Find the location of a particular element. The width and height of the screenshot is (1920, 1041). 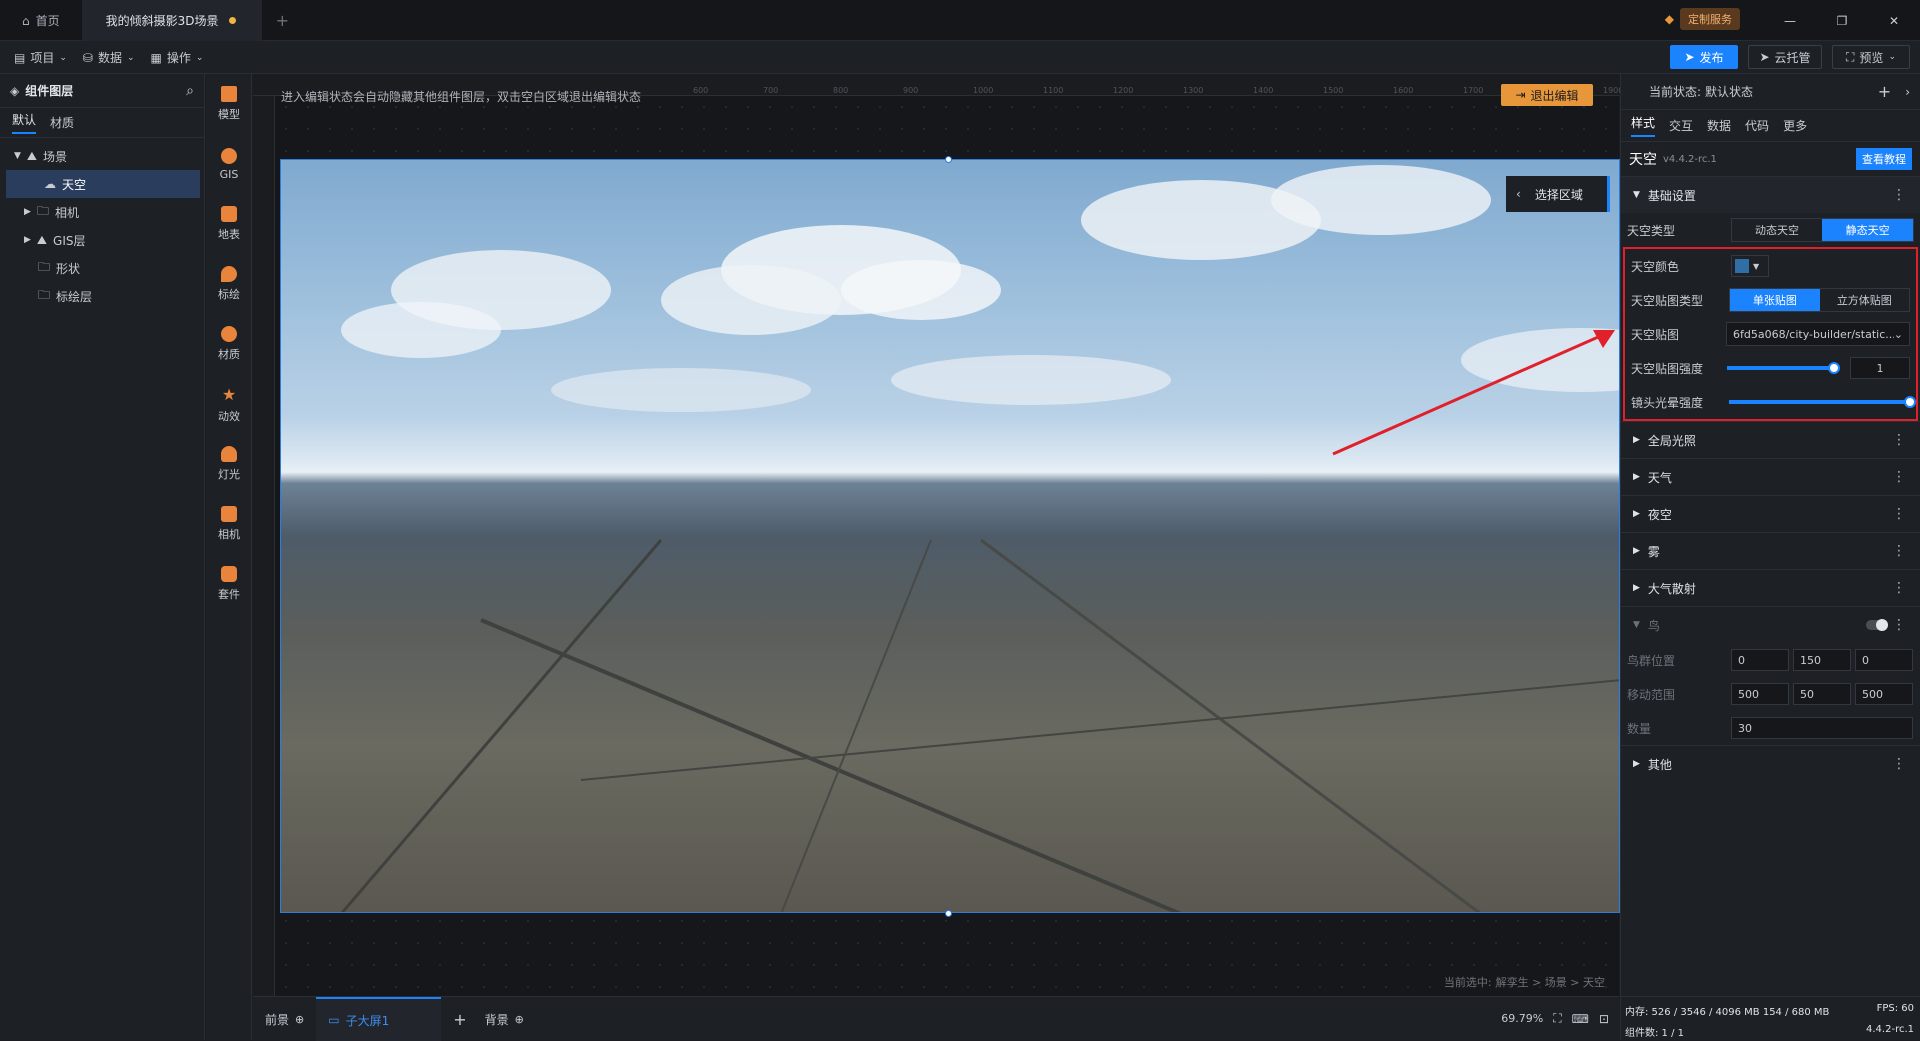

tool-gis: GIS is located at coordinates (229, 164).